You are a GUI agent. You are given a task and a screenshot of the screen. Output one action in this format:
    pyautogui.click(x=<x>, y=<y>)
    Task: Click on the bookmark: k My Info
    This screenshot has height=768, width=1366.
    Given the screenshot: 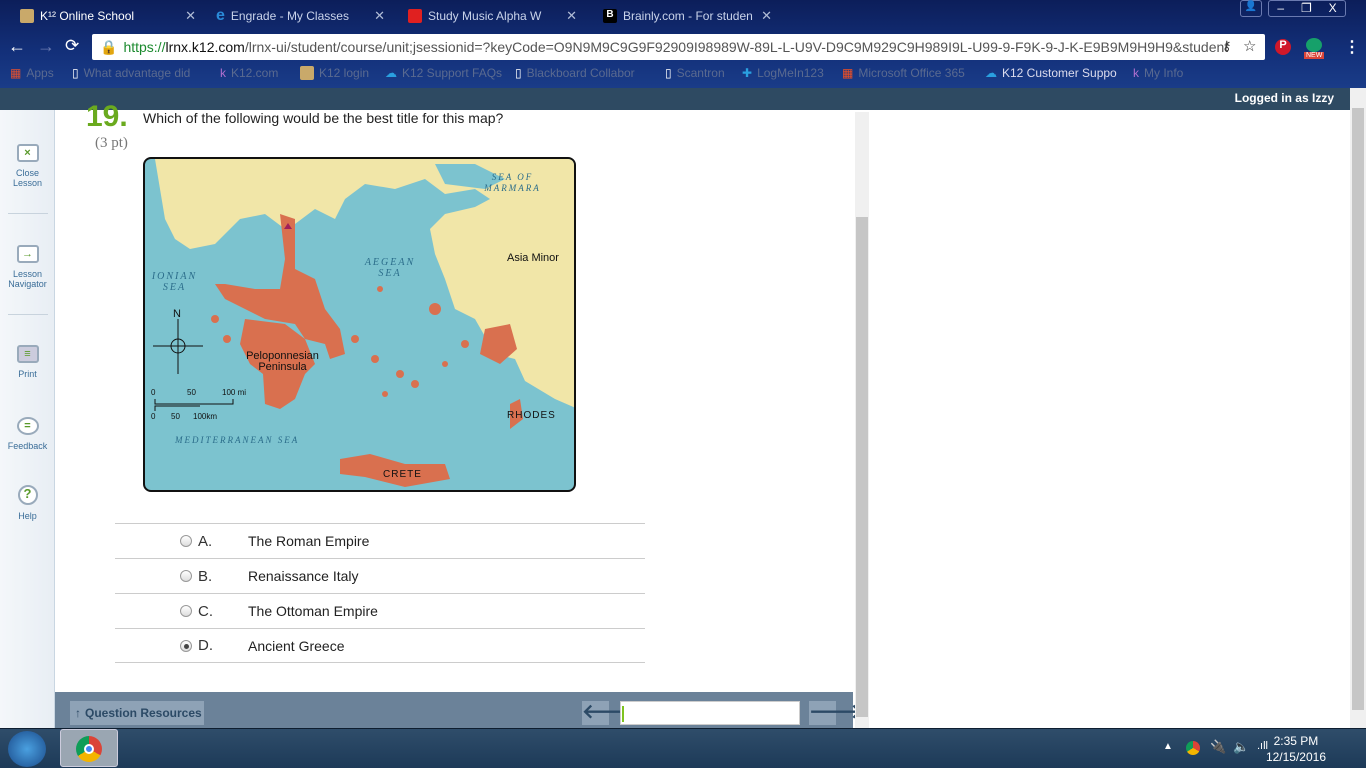 What is the action you would take?
    pyautogui.click(x=1158, y=73)
    